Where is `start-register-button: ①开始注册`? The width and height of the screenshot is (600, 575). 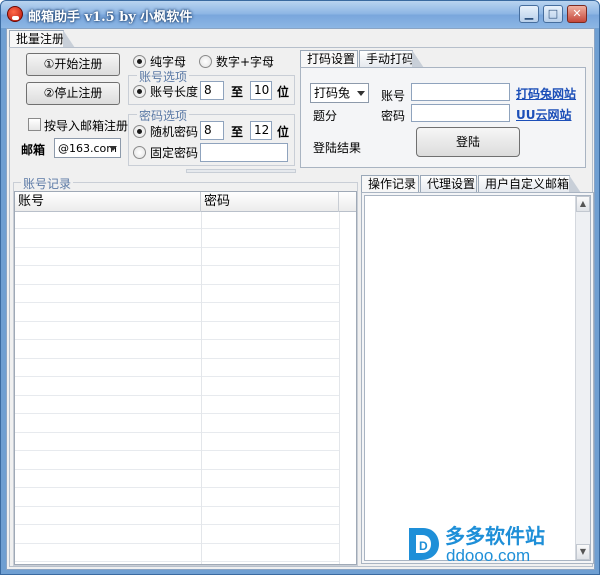
start-register-button: ①开始注册 is located at coordinates (73, 64).